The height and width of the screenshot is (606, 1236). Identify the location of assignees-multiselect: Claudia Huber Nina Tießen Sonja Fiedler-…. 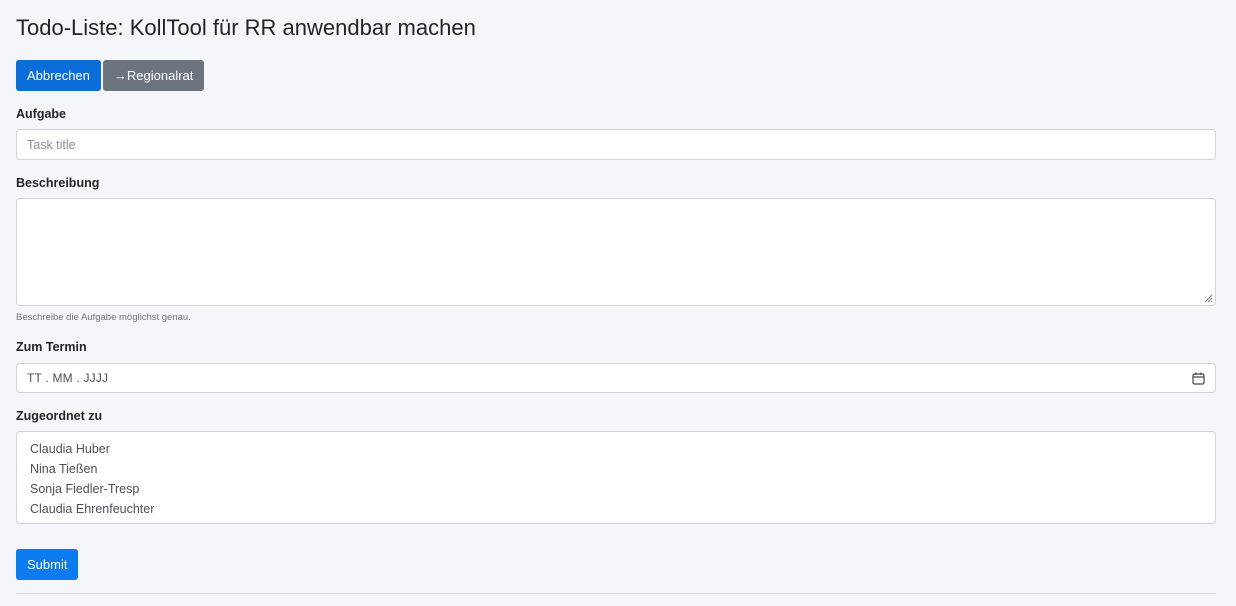
(616, 477).